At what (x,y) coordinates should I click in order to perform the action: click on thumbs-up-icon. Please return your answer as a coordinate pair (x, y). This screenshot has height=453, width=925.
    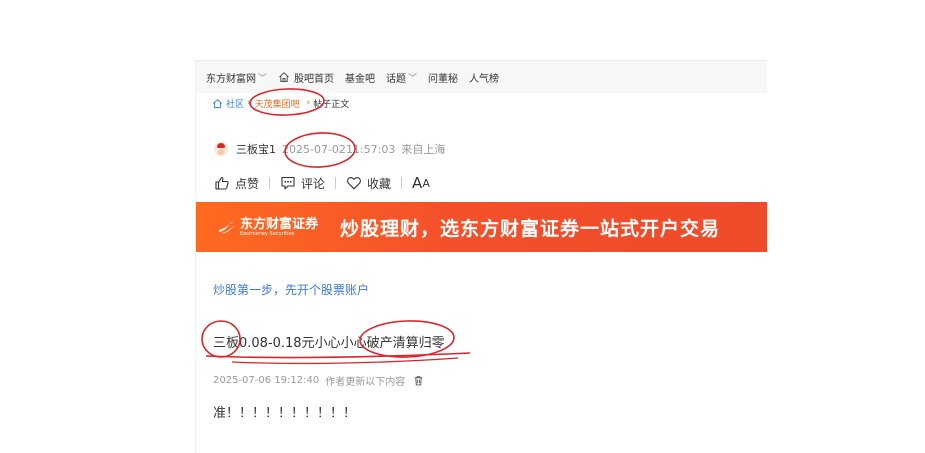
    Looking at the image, I should click on (222, 183).